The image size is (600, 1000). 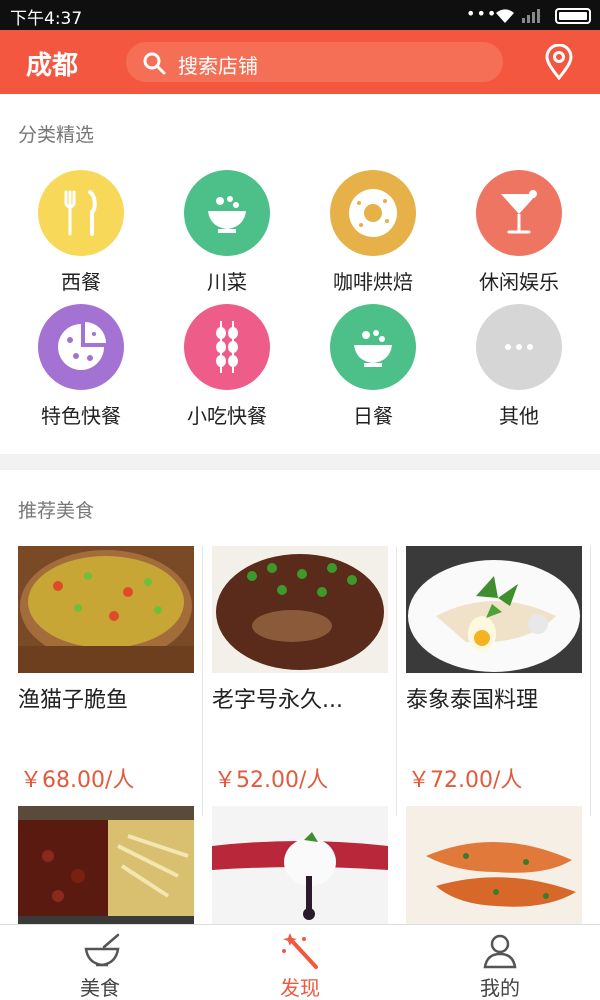 What do you see at coordinates (154, 65) in the screenshot?
I see `search-icon` at bounding box center [154, 65].